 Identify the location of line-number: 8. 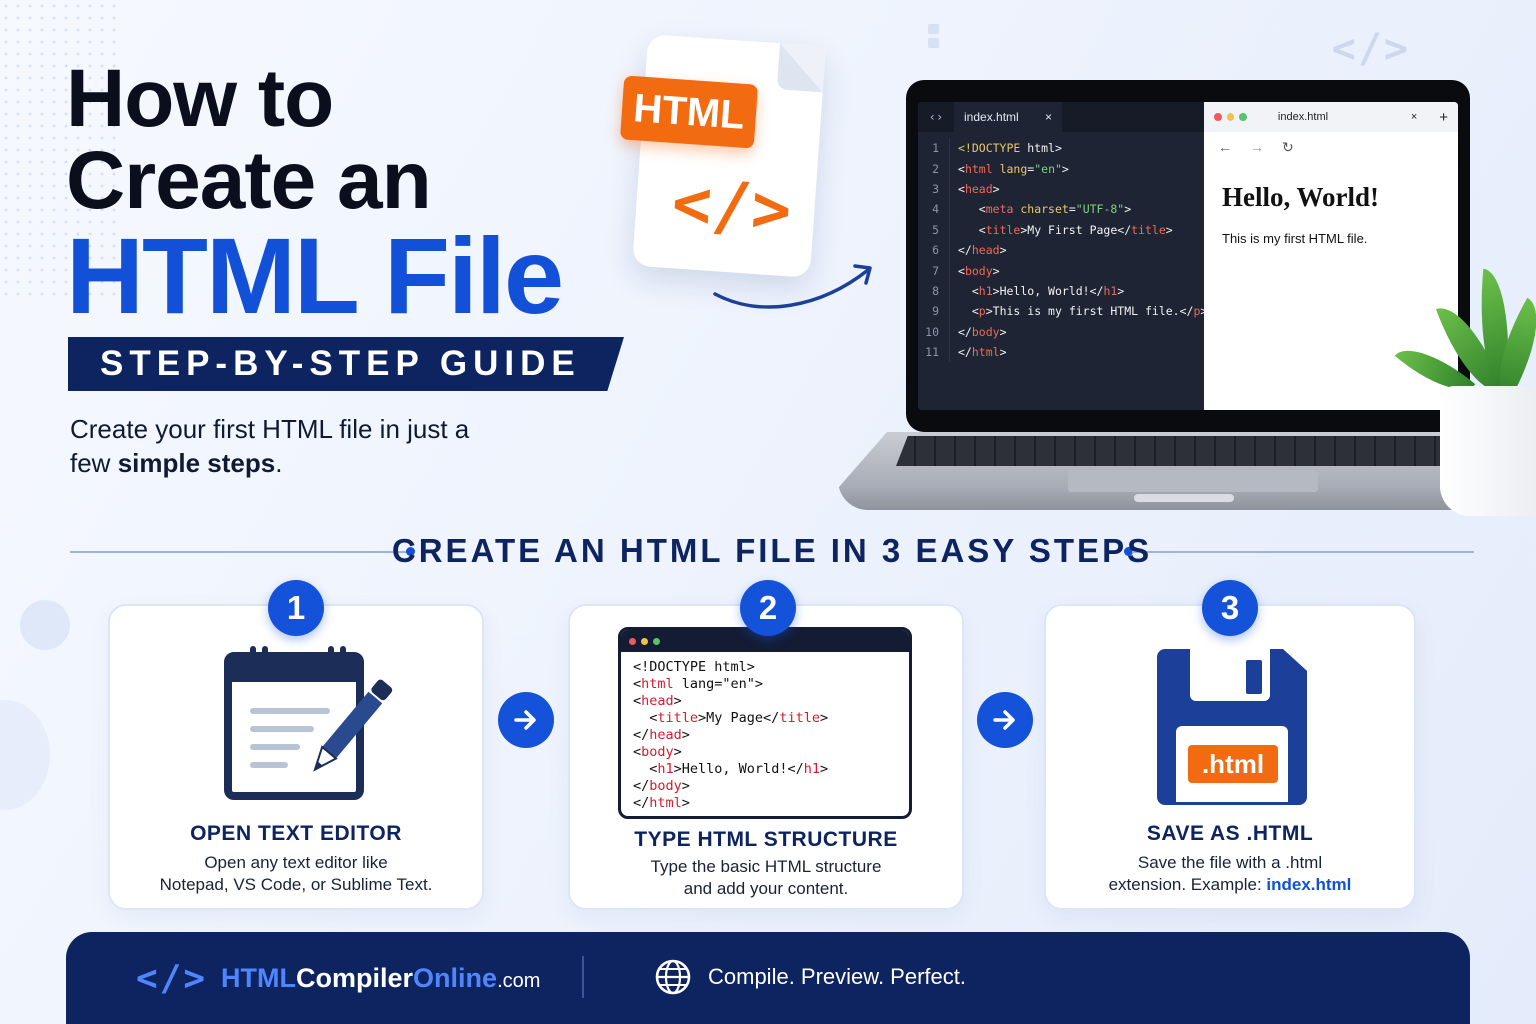
(934, 291).